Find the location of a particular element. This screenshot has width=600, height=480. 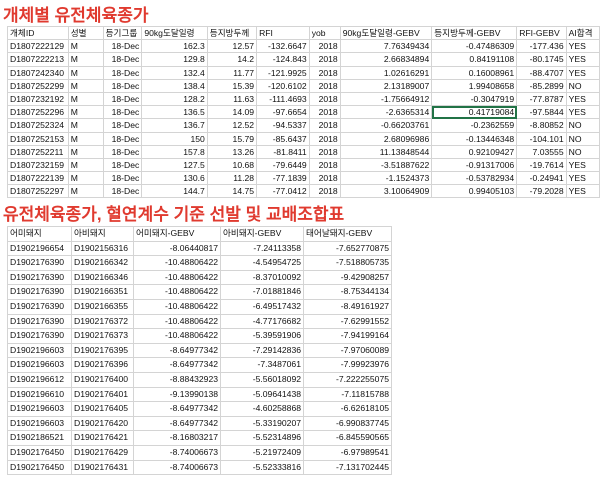

column-header: RFI-GEBV is located at coordinates (541, 33).